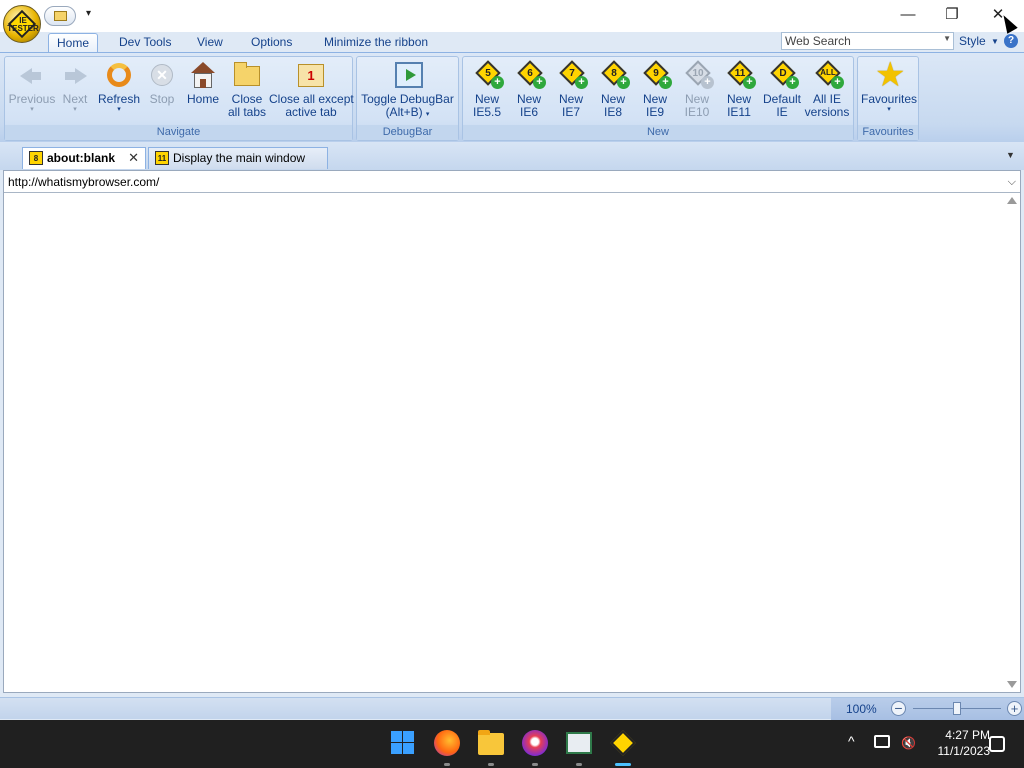 The height and width of the screenshot is (768, 1024). Describe the element at coordinates (404, 112) in the screenshot. I see `toggle-debugbar-shortcut: (Alt+B)` at that location.